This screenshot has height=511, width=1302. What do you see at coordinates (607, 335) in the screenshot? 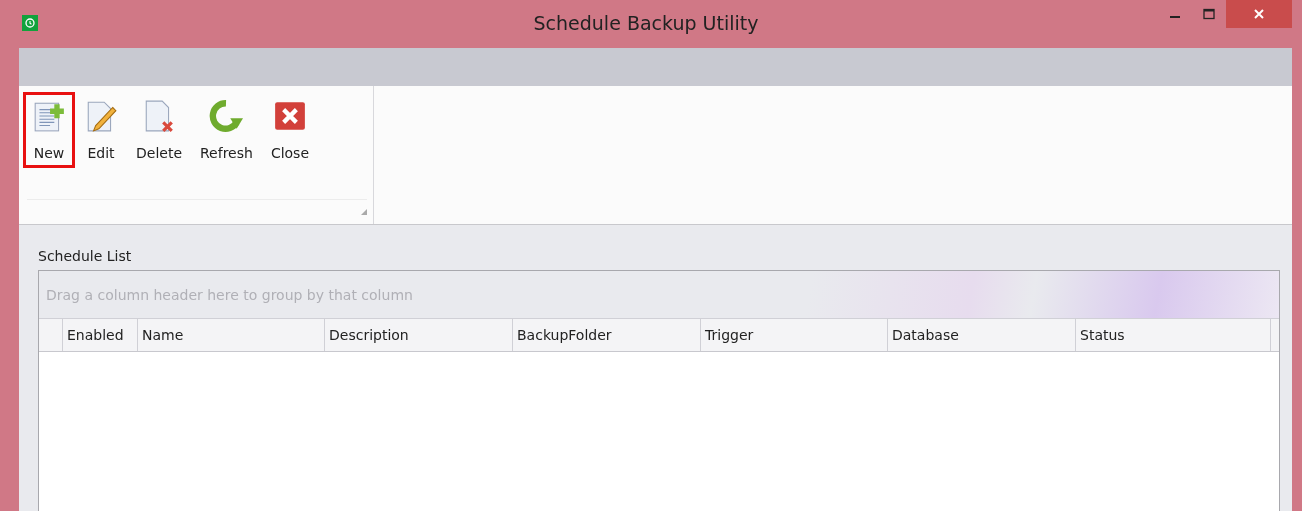
I see `column-header: BackupFolder` at bounding box center [607, 335].